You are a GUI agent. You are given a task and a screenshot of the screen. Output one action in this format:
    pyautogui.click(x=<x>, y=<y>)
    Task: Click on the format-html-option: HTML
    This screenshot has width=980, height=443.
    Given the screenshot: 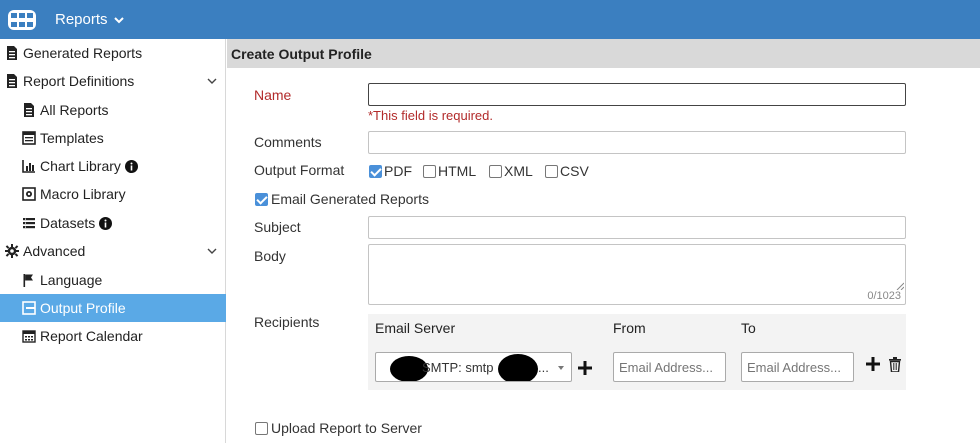 What is the action you would take?
    pyautogui.click(x=449, y=171)
    